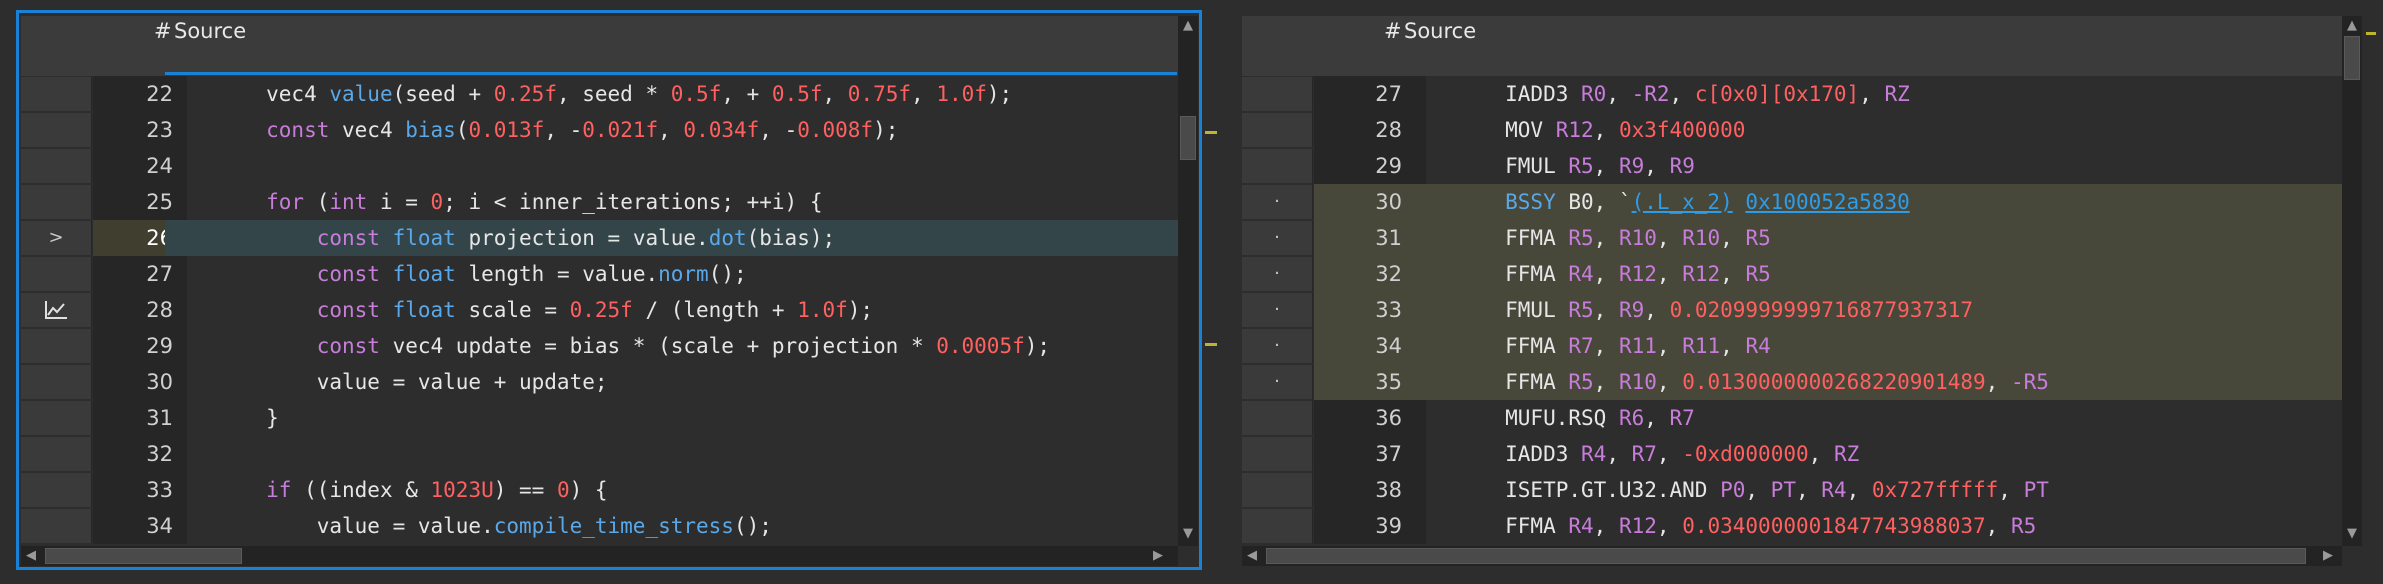 This screenshot has height=584, width=2383. What do you see at coordinates (2371, 33) in the screenshot?
I see `right-overview-marker` at bounding box center [2371, 33].